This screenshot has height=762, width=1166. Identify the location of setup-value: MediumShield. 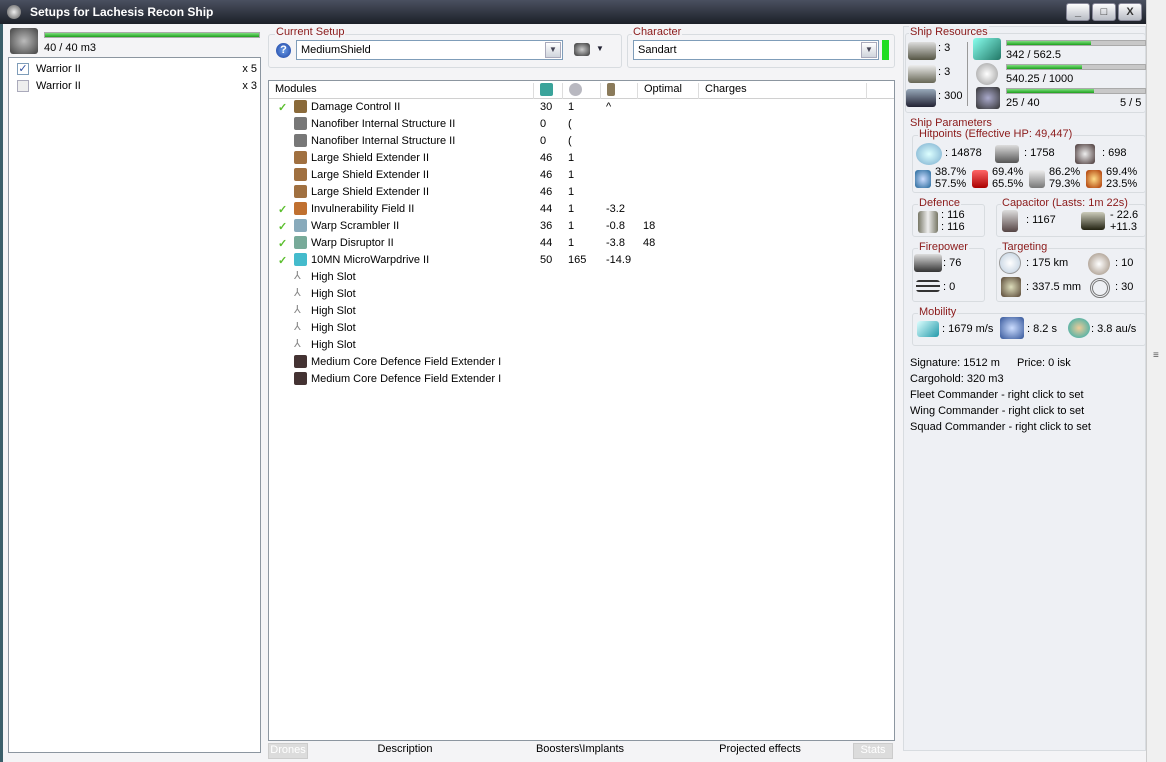
(336, 50).